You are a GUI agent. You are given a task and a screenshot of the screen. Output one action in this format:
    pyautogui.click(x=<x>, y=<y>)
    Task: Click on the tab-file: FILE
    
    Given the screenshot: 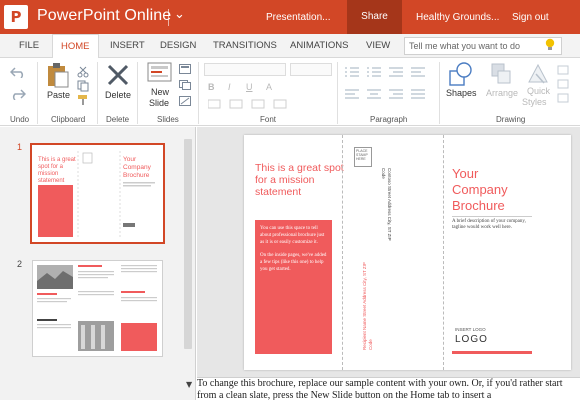 What is the action you would take?
    pyautogui.click(x=29, y=45)
    